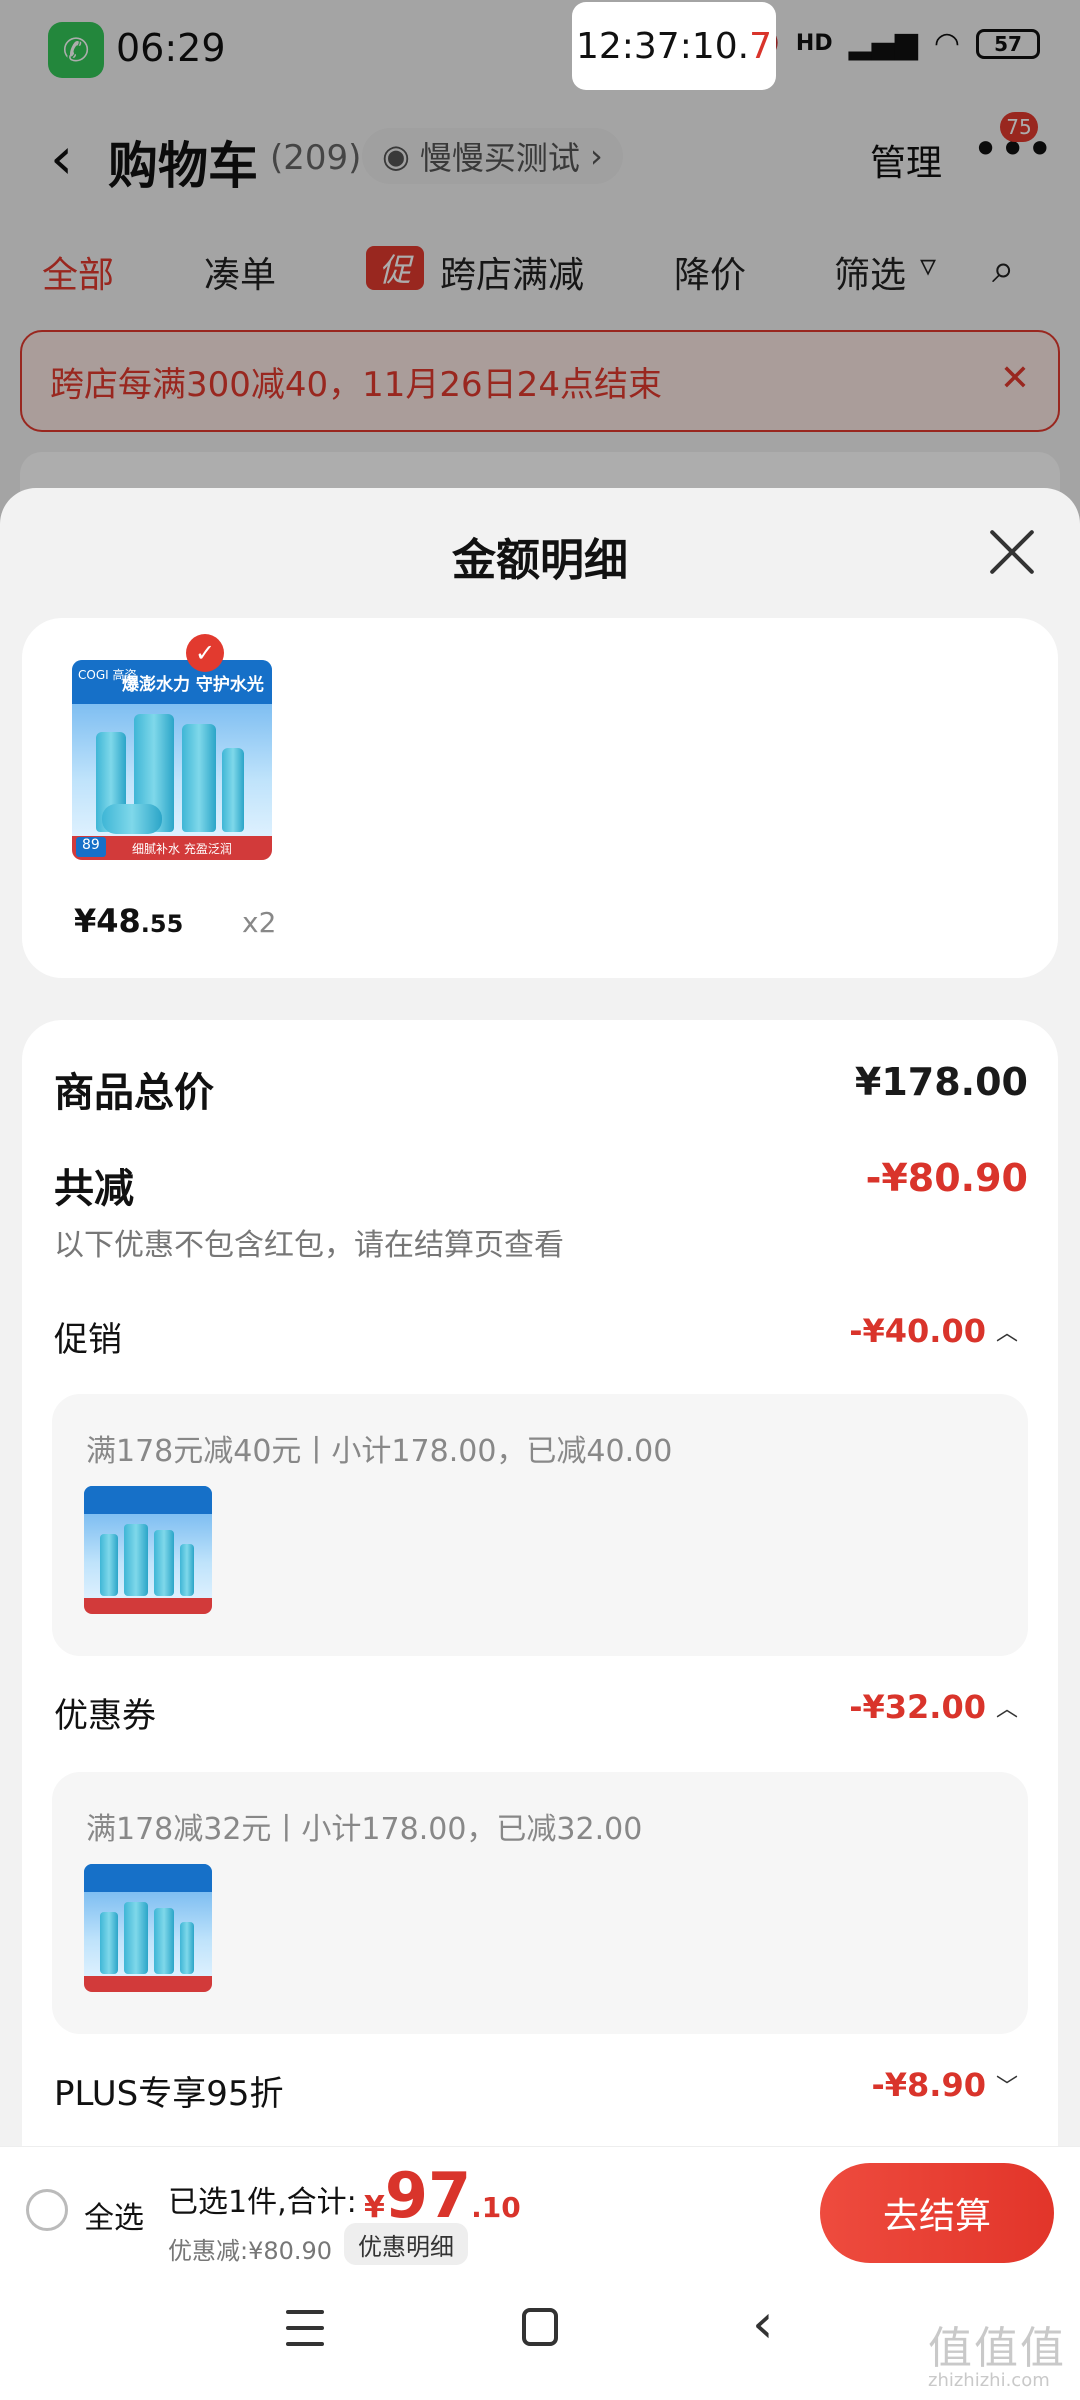  I want to click on total-decimal: .10, so click(496, 2207).